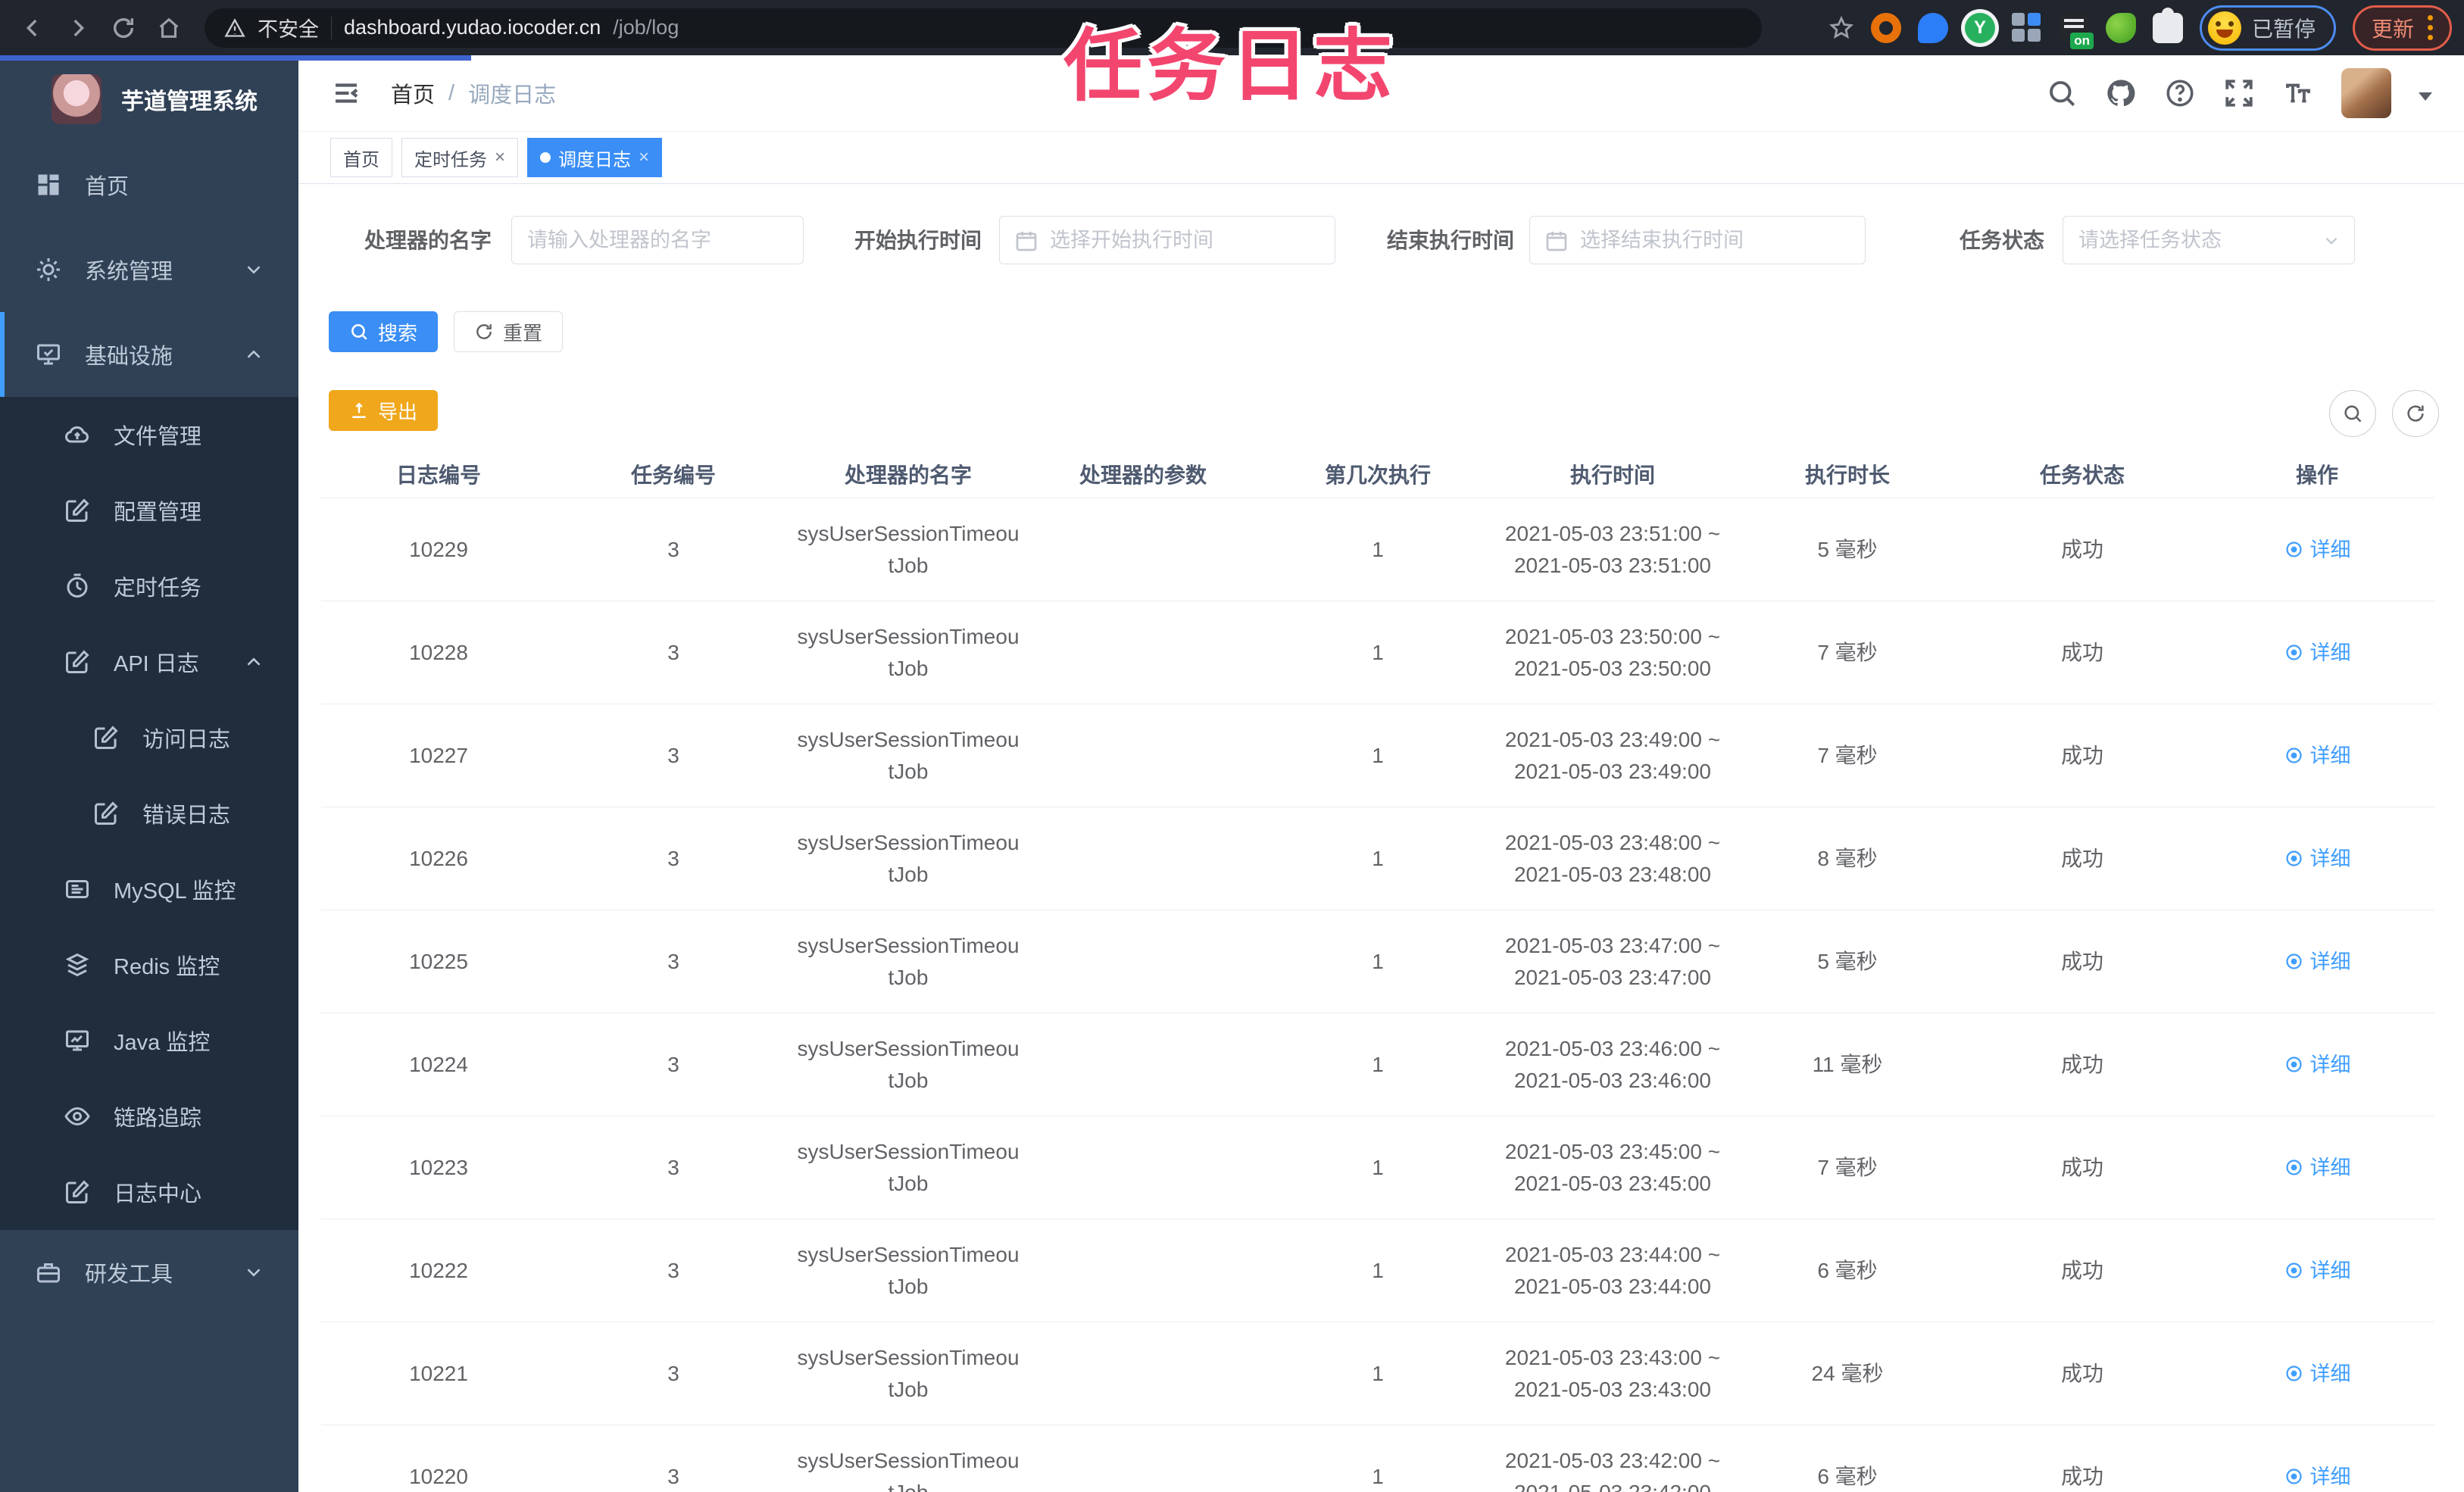 The height and width of the screenshot is (1492, 2464). Describe the element at coordinates (384, 410) in the screenshot. I see `export-button: 导出` at that location.